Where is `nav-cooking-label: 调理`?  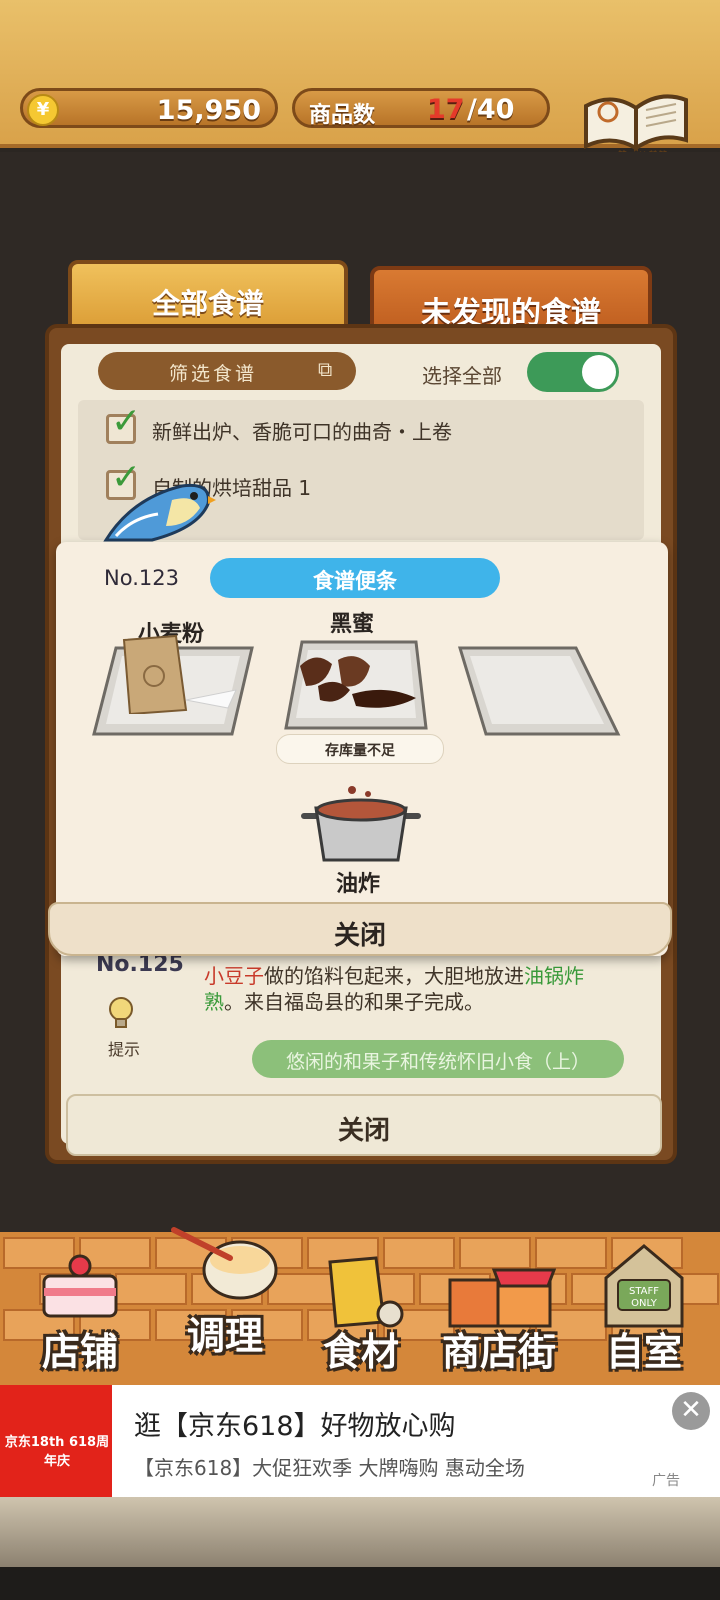
nav-cooking-label: 调理 is located at coordinates (224, 1336).